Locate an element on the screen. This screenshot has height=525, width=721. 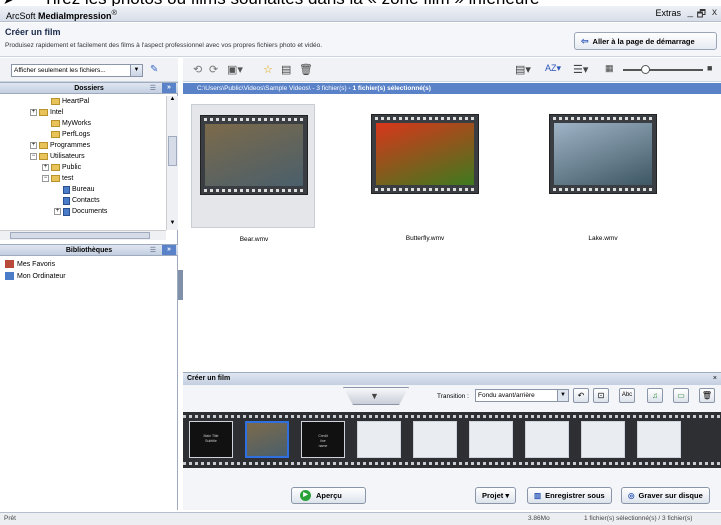
sort-icon: AZ▾ is located at coordinates (553, 68).